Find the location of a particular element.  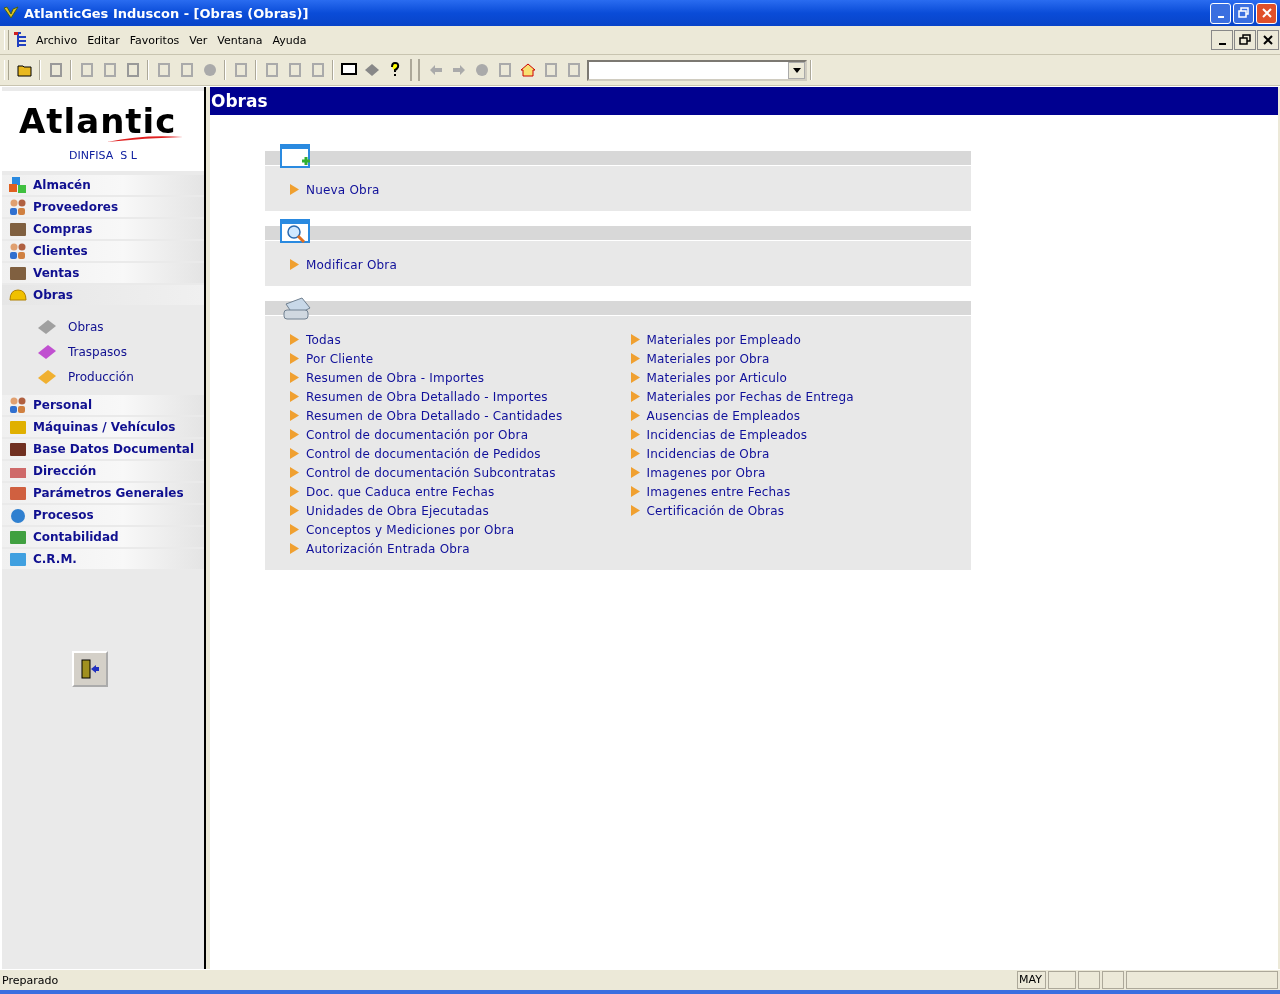

sidebar-item: Procesos is located at coordinates (103, 515).